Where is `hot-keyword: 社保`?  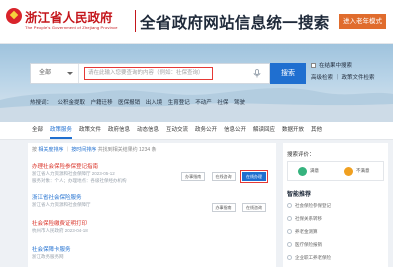
hot-keyword: 社保 is located at coordinates (222, 103).